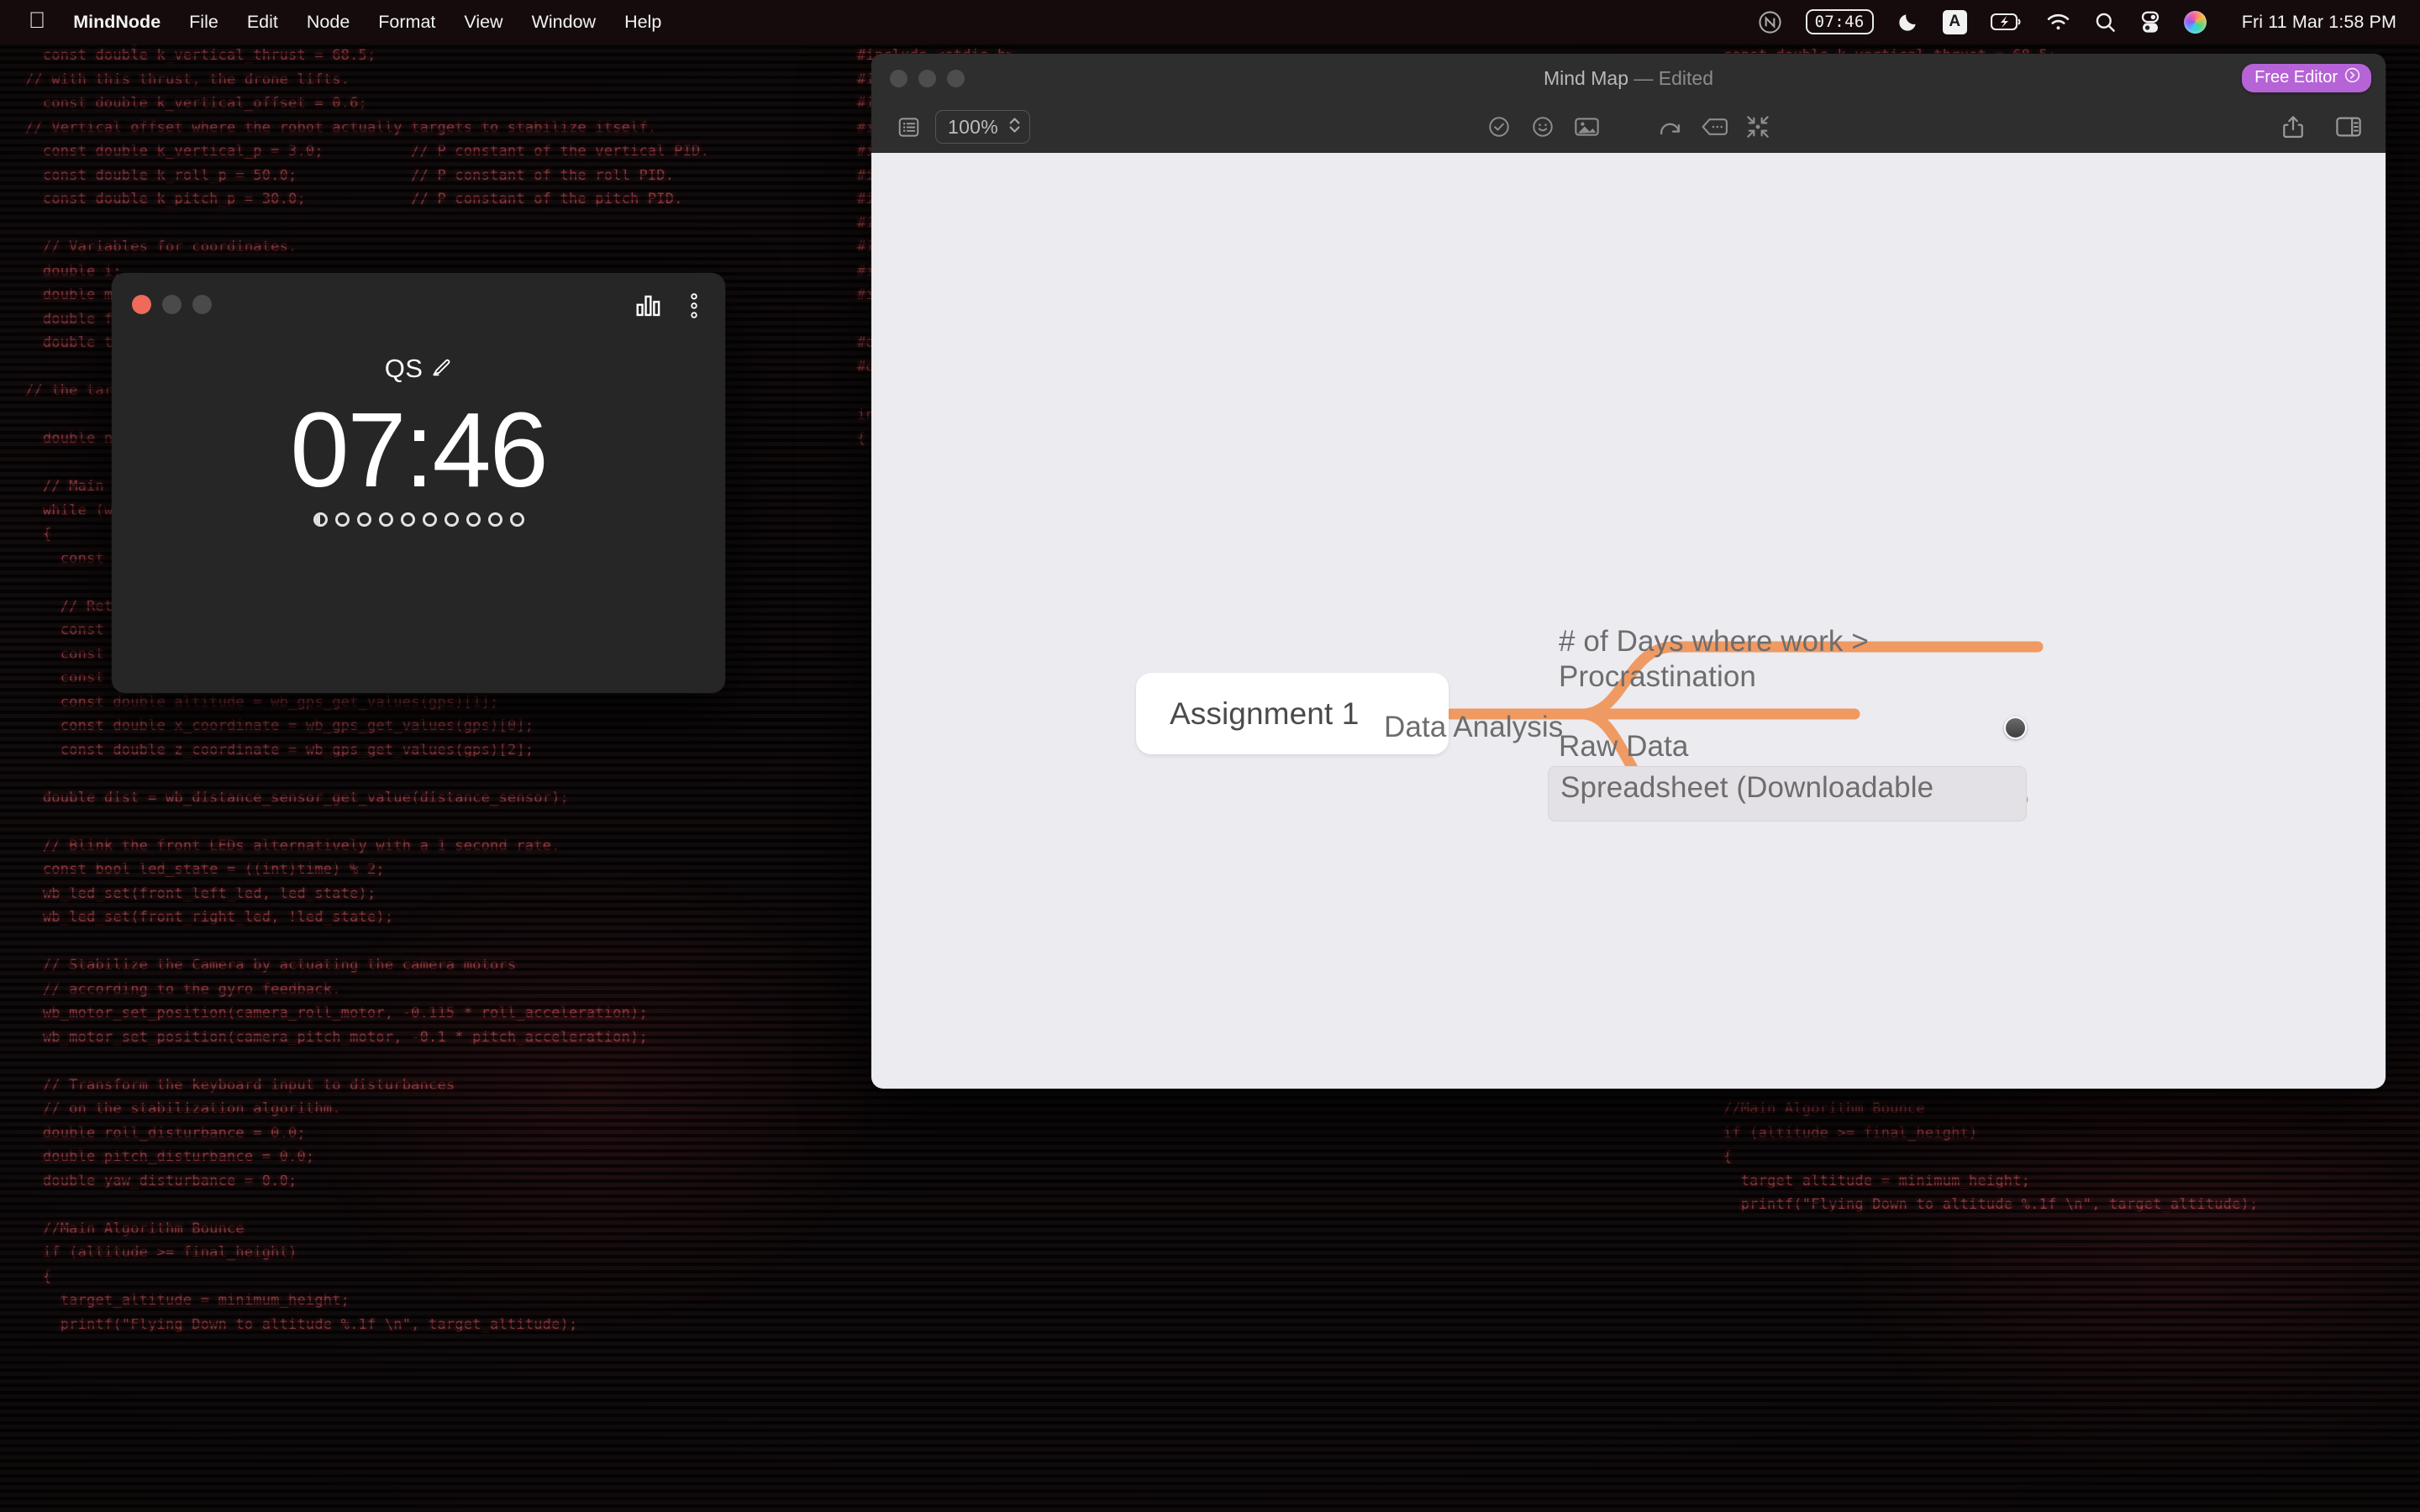  What do you see at coordinates (1015, 127) in the screenshot?
I see `stepper-up-down-icon` at bounding box center [1015, 127].